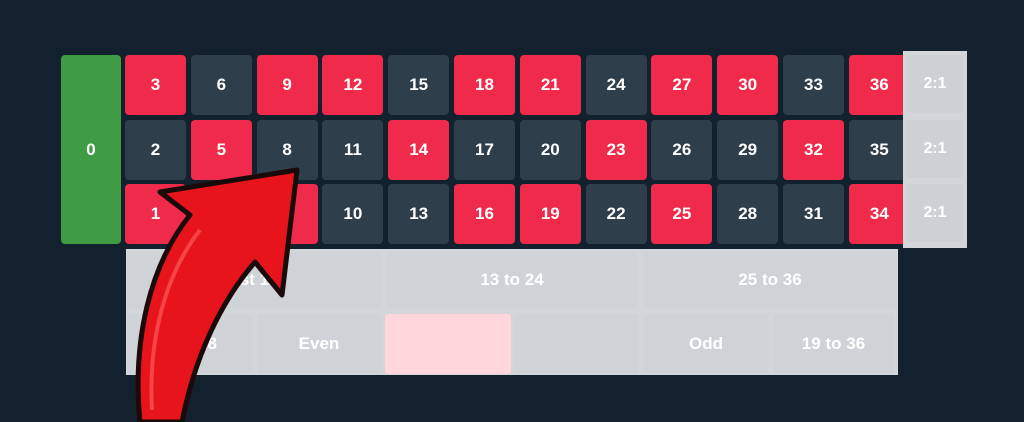 This screenshot has width=1024, height=422. I want to click on high-bet: 19 to 36, so click(833, 344).